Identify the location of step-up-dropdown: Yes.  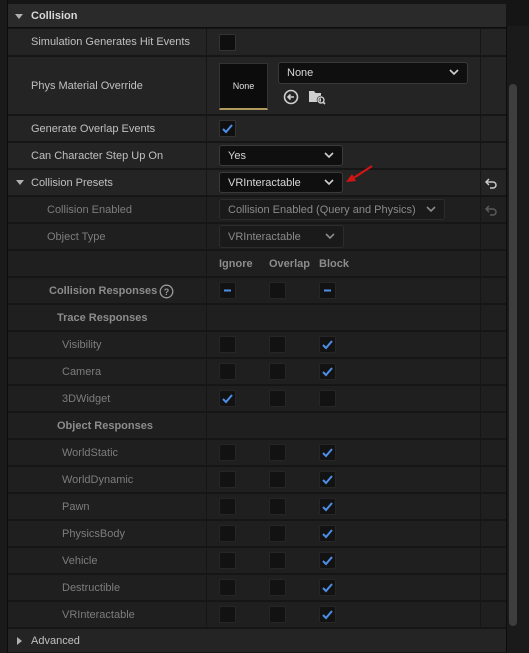
(281, 155).